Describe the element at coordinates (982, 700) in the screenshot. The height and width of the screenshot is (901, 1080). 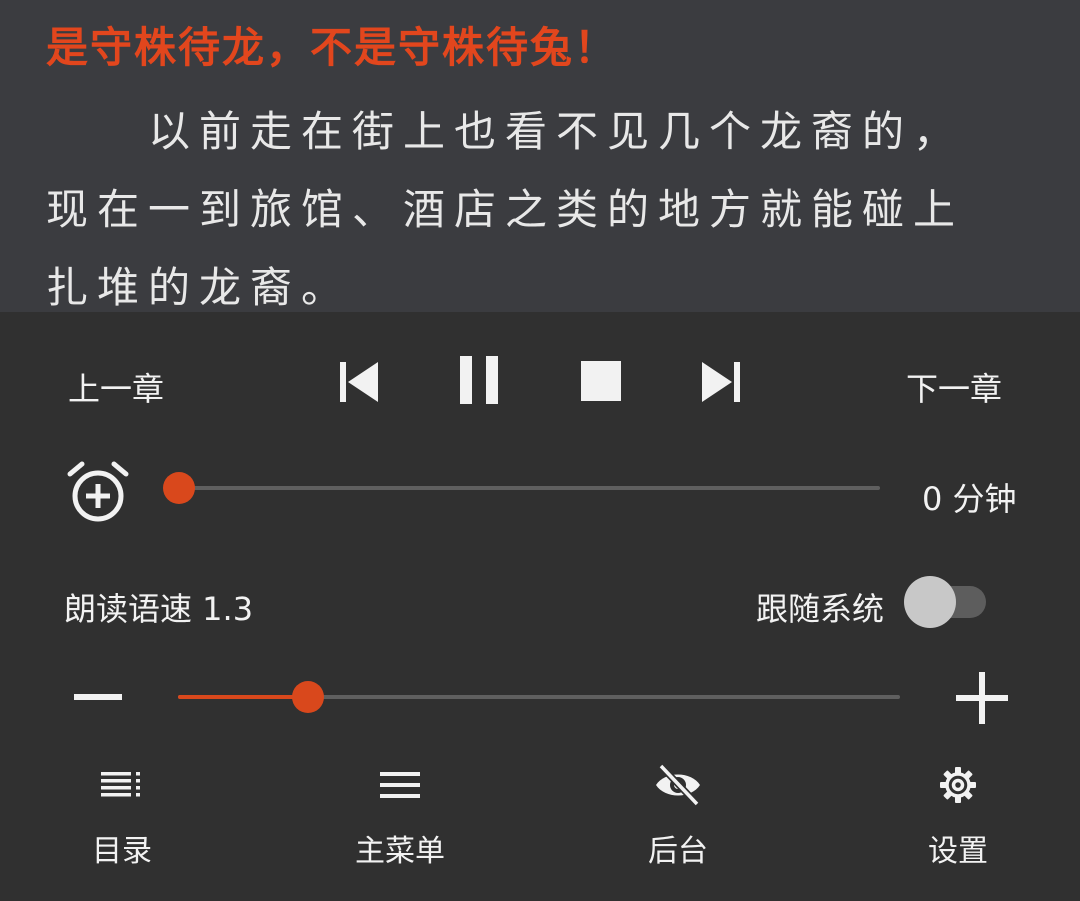
I see `plus-icon` at that location.